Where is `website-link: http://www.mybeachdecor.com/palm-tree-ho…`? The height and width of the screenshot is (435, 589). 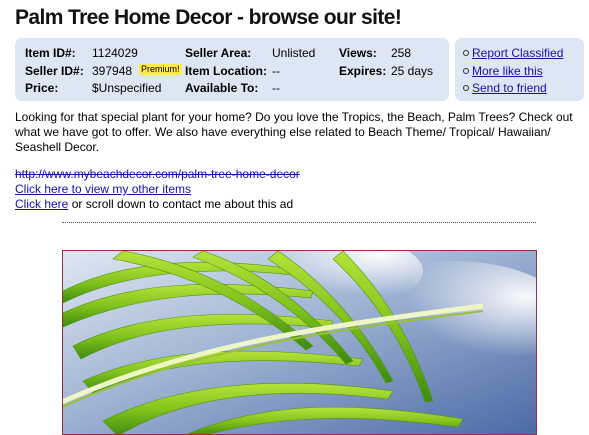 website-link: http://www.mybeachdecor.com/palm-tree-ho… is located at coordinates (157, 174).